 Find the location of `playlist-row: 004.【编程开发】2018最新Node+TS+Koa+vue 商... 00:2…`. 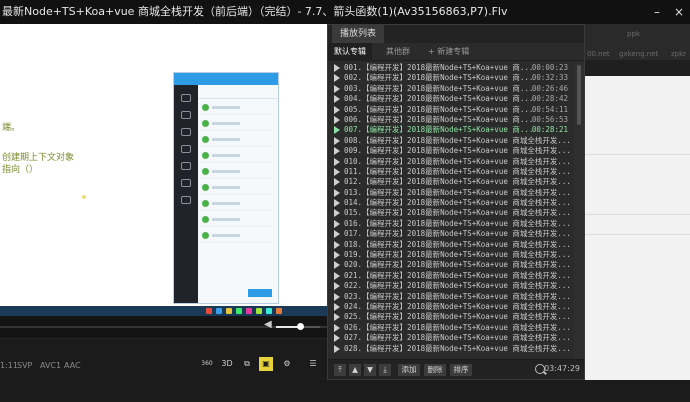

playlist-row: 004.【编程开发】2018最新Node+TS+Koa+vue 商... 00:2… is located at coordinates (456, 99).